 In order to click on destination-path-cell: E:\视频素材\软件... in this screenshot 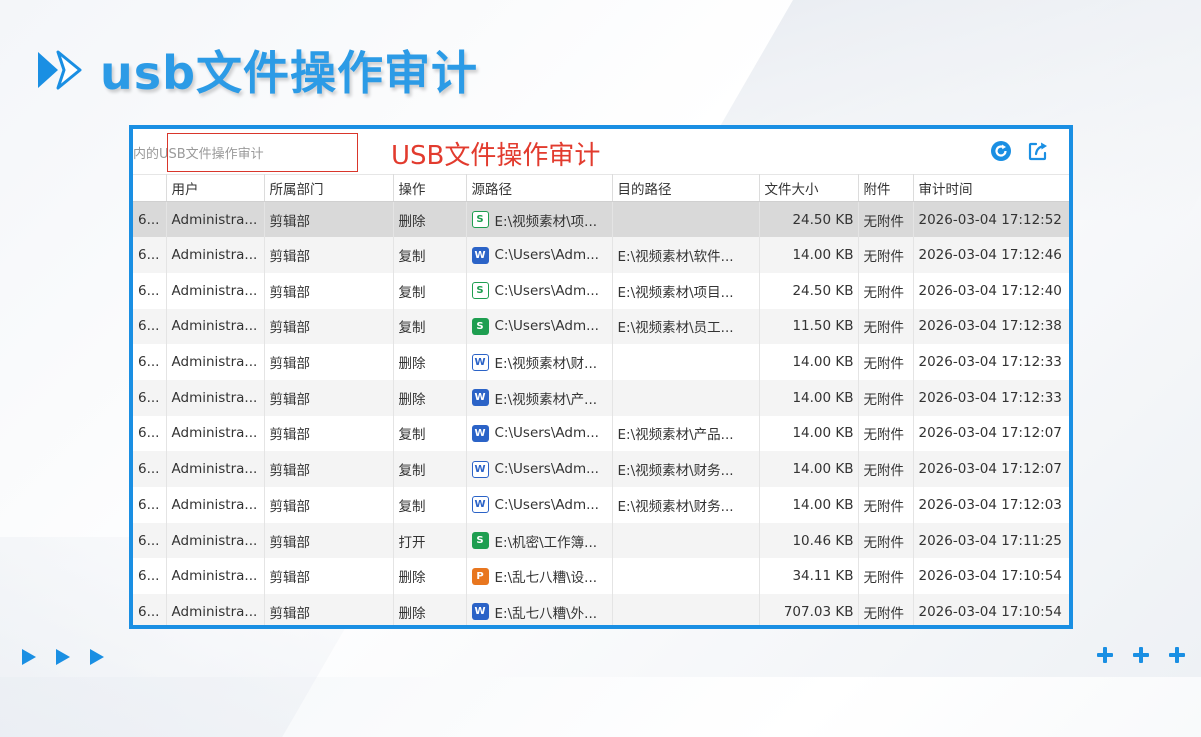, I will do `click(686, 255)`.